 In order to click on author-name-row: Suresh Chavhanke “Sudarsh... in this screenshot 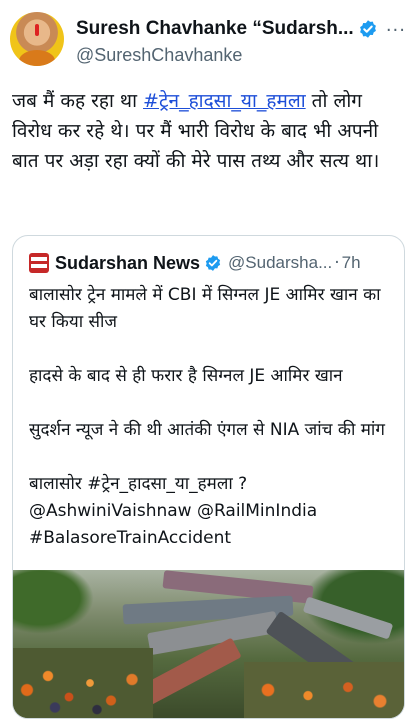, I will do `click(227, 29)`.